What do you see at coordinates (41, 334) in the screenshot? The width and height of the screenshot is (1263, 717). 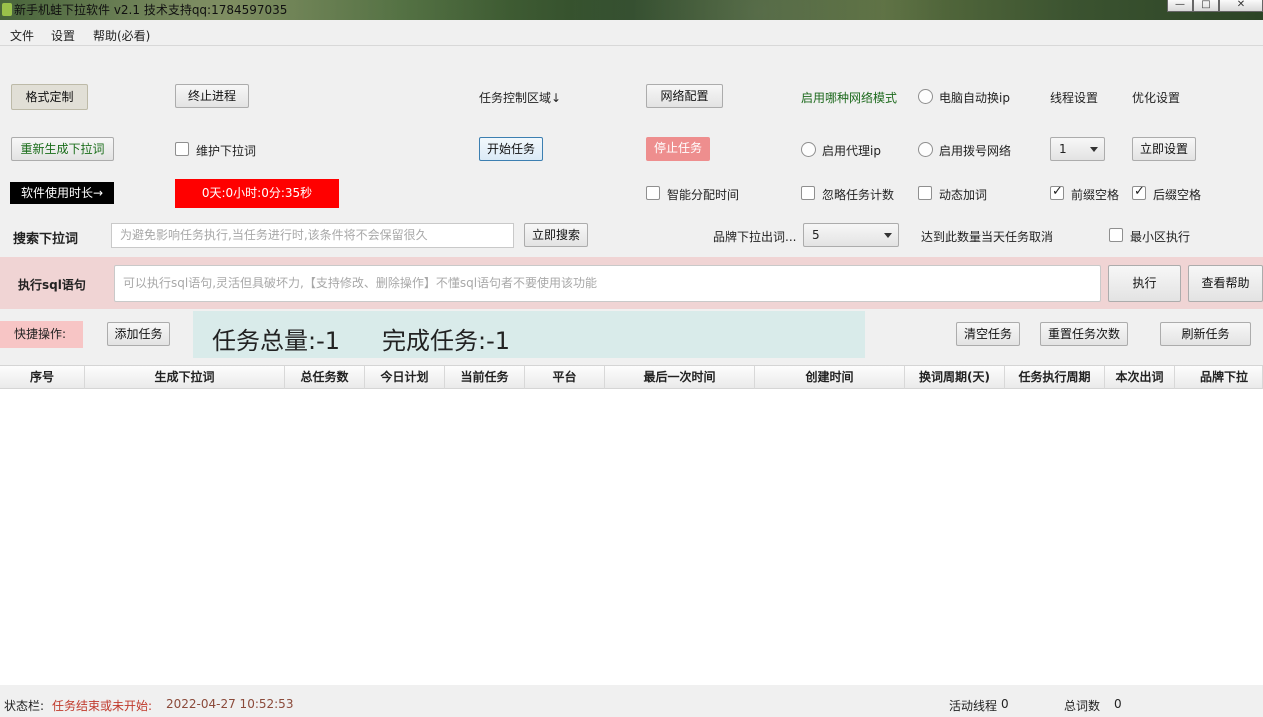 I see `quick-ops-label: 快捷操作:` at bounding box center [41, 334].